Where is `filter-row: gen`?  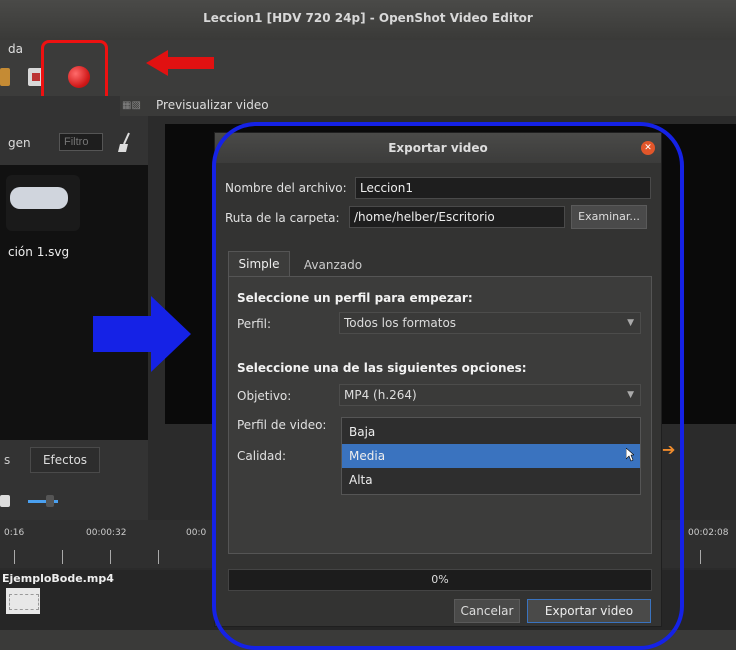
filter-row: gen is located at coordinates (74, 143).